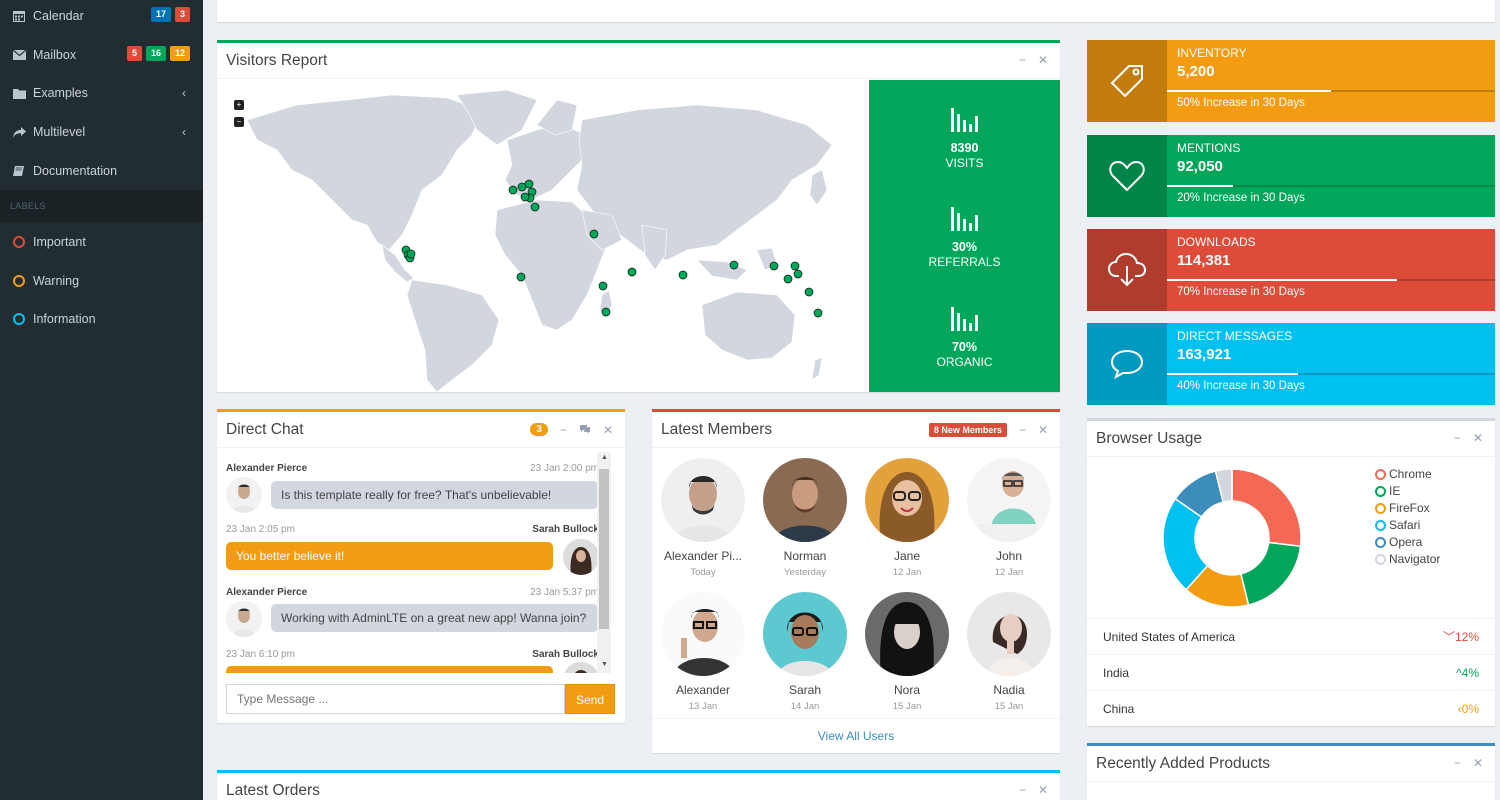 The image size is (1500, 800). Describe the element at coordinates (1291, 672) in the screenshot. I see `country-row: India ^4%` at that location.